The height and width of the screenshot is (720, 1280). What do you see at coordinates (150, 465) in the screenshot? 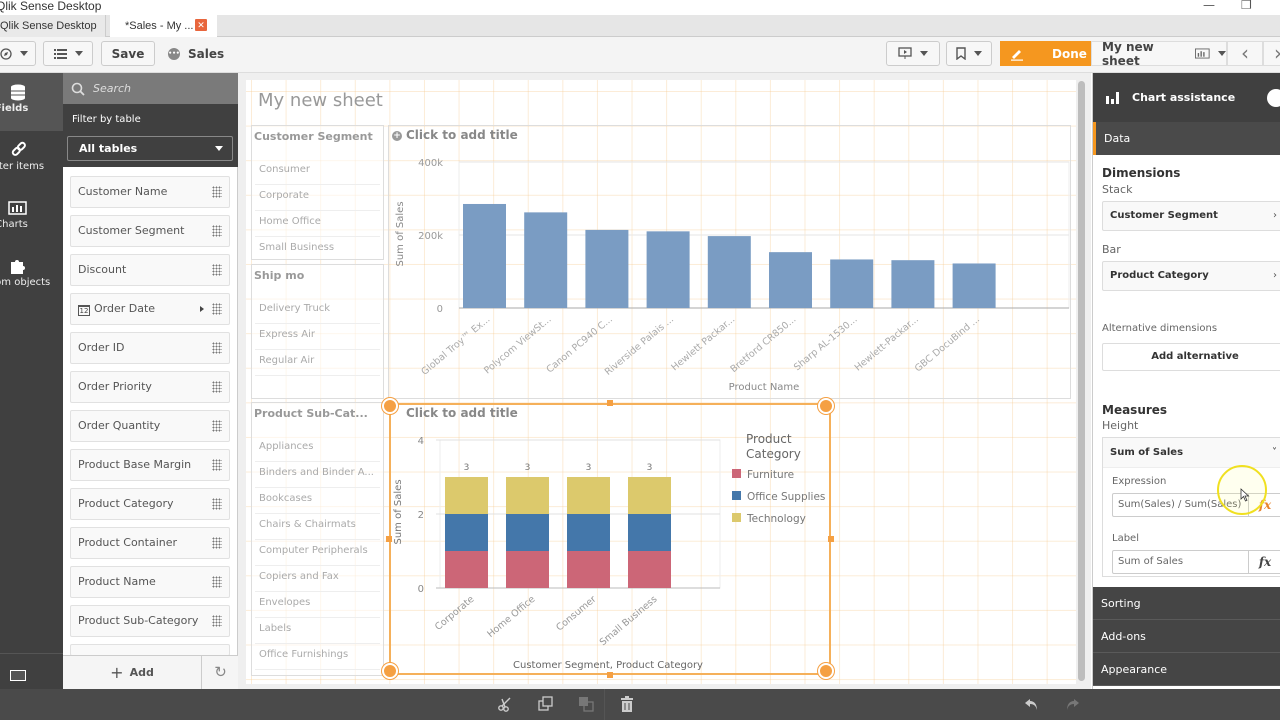
I see `field-item: Product Base Margin` at bounding box center [150, 465].